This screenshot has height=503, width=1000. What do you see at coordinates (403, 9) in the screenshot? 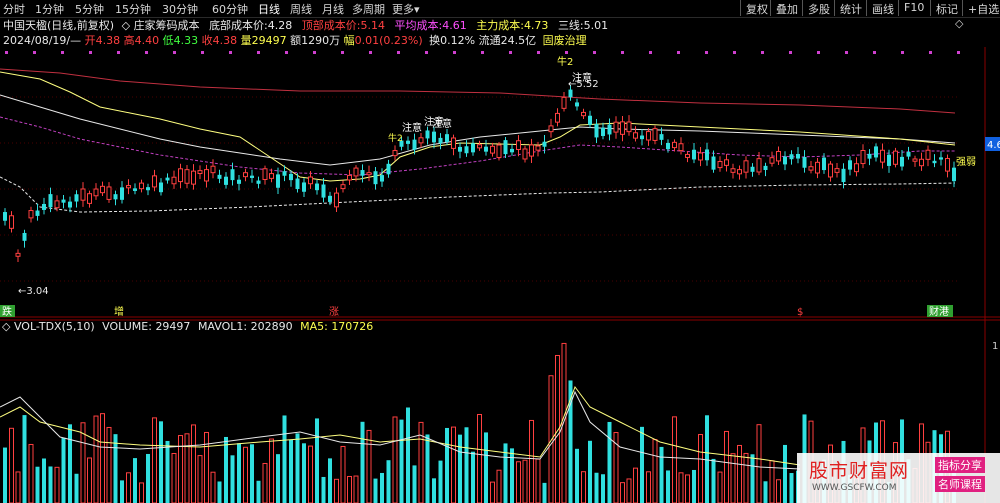
I see `period-more-label: 更多` at bounding box center [403, 9].